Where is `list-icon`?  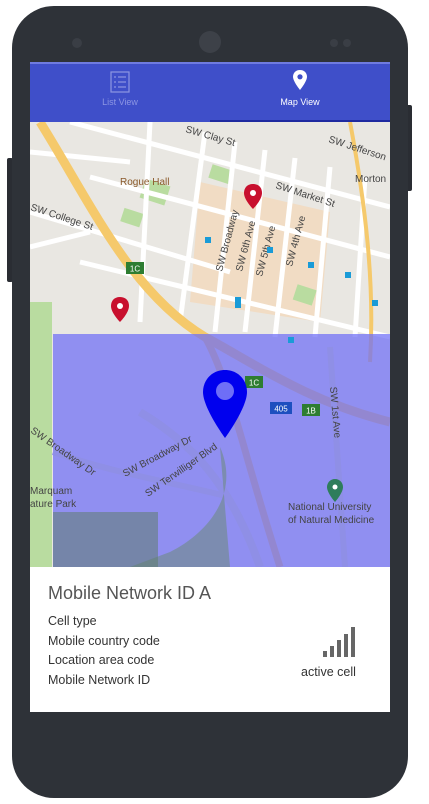
list-icon is located at coordinates (120, 82).